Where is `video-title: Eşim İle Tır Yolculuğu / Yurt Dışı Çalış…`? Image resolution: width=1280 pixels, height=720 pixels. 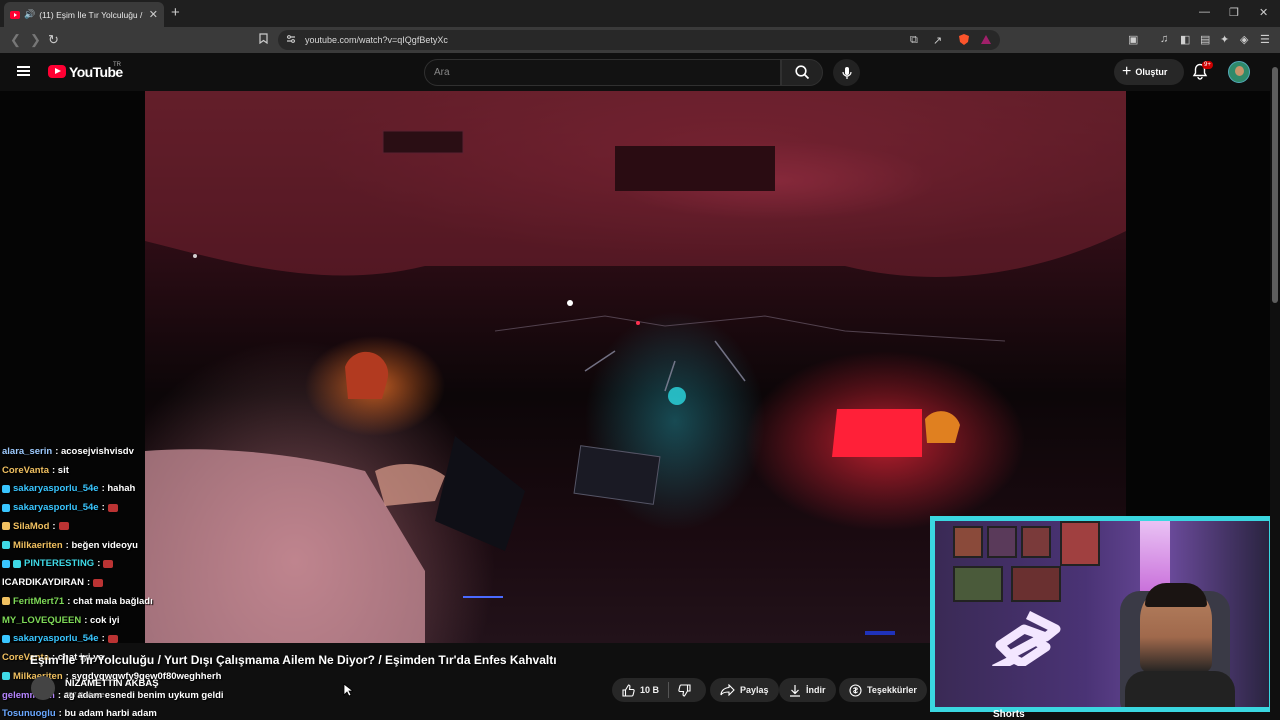 video-title: Eşim İle Tır Yolculuğu / Yurt Dışı Çalış… is located at coordinates (293, 660).